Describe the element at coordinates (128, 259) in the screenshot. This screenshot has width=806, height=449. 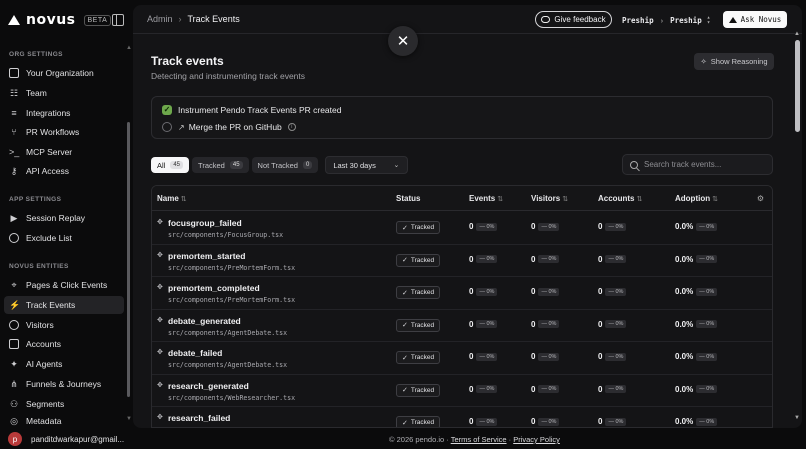
I see `sidebar-scrollbar` at that location.